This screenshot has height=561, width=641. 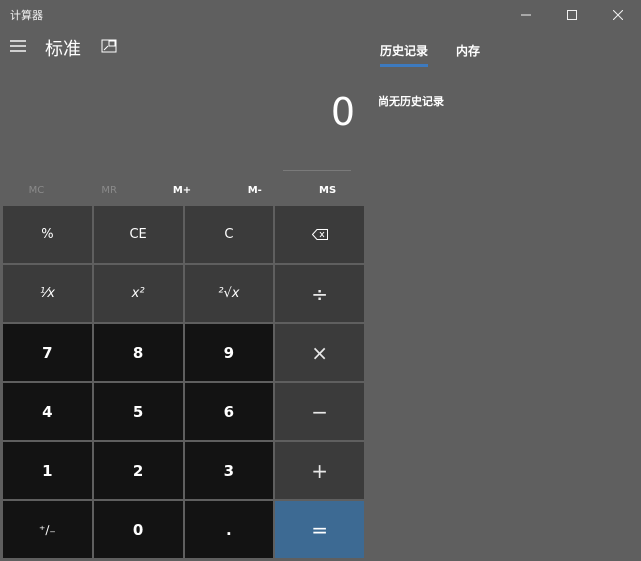 I want to click on panel-tabs: 历史记录 内存, so click(x=430, y=54).